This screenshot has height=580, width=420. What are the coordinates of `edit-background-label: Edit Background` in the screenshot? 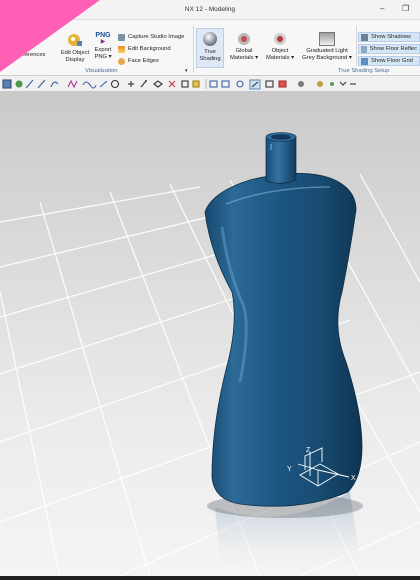 It's located at (149, 49).